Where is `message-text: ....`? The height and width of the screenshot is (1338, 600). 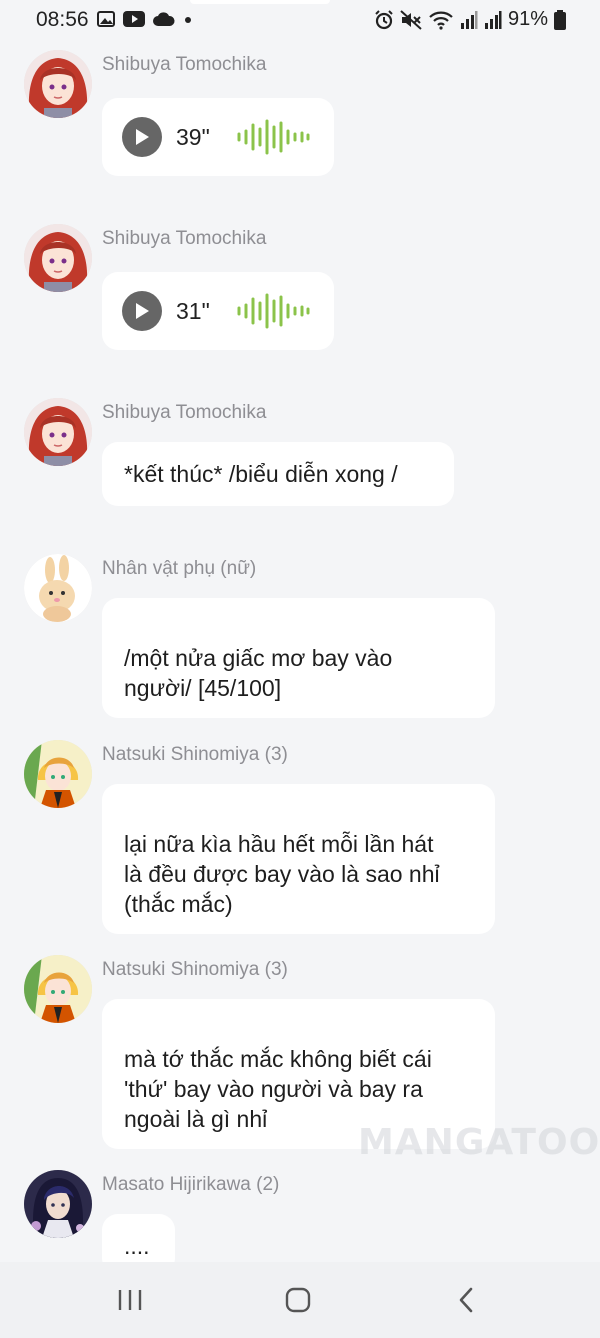 message-text: .... is located at coordinates (137, 1246).